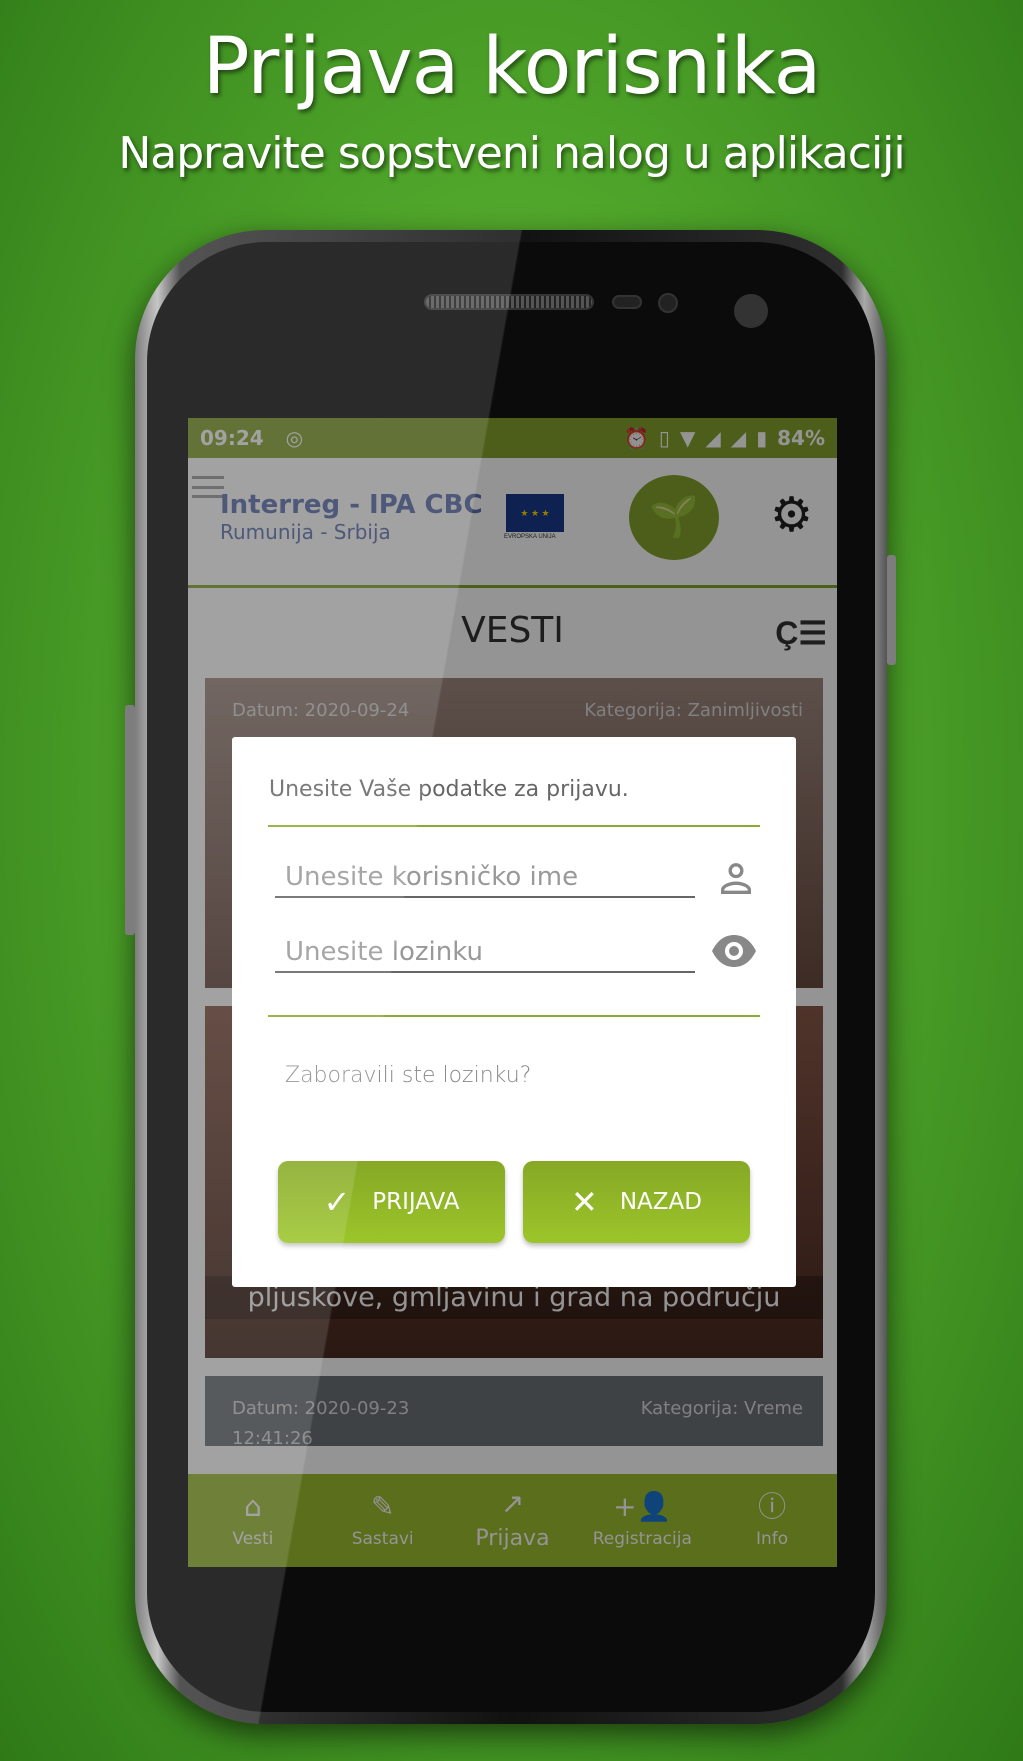 The height and width of the screenshot is (1761, 1023). Describe the element at coordinates (891, 610) in the screenshot. I see `phone-power-button` at that location.